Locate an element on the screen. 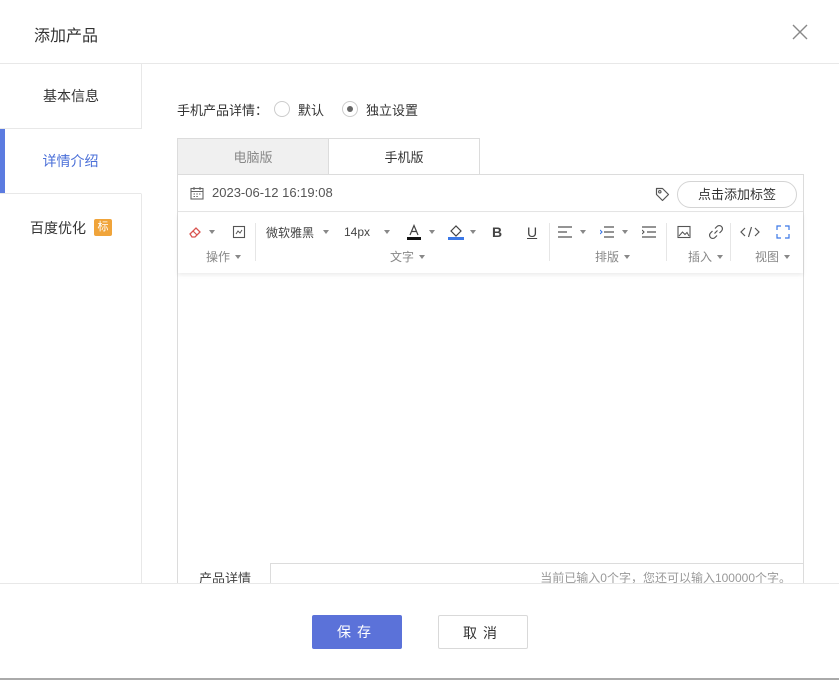  format-painter-button is located at coordinates (239, 232).